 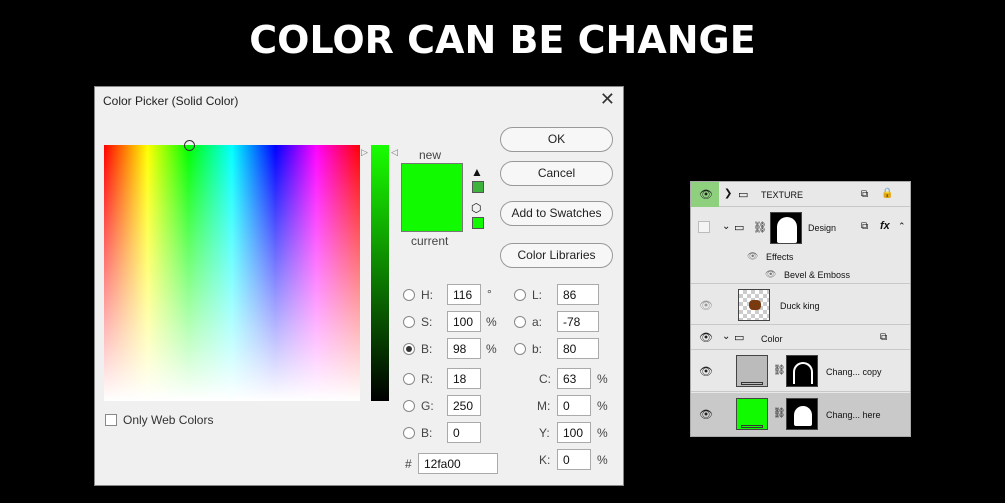 I want to click on color-libraries-button: Color Libraries, so click(x=556, y=255).